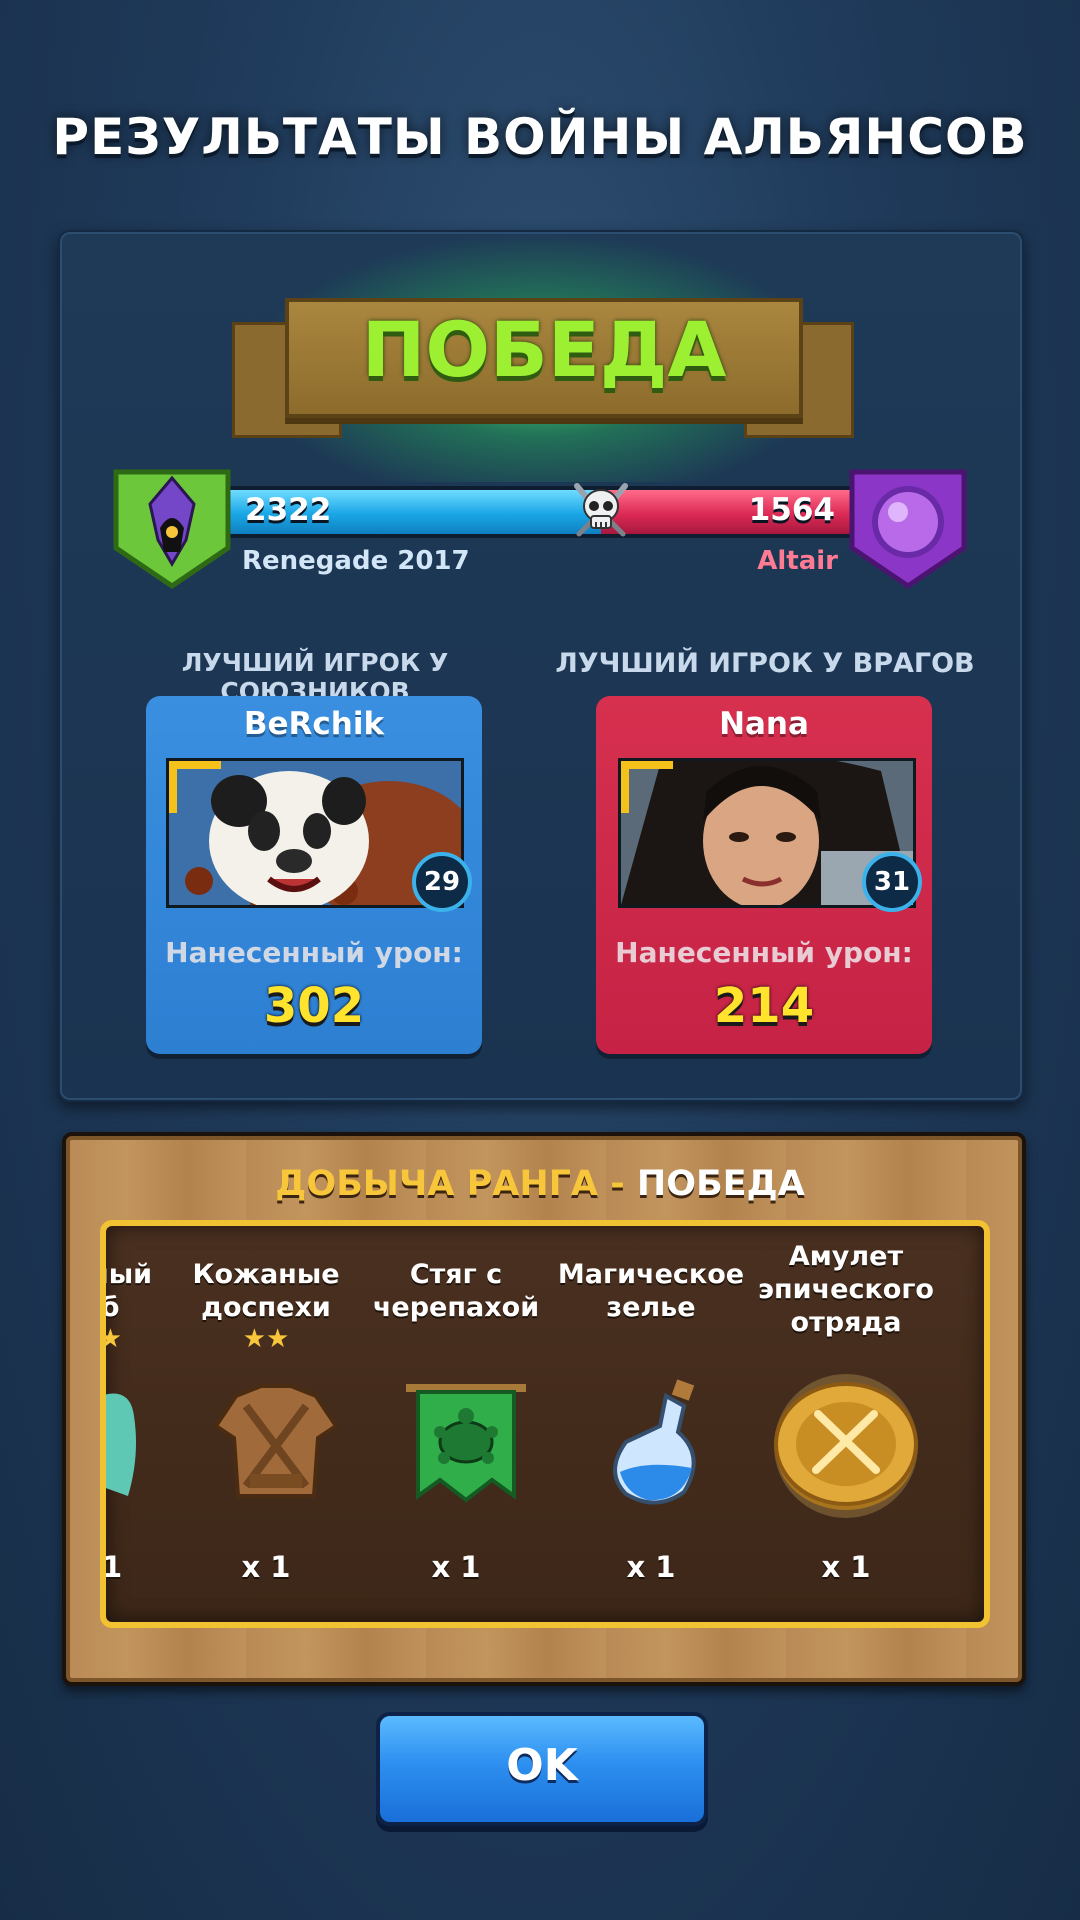 Image resolution: width=1080 pixels, height=1920 pixels. What do you see at coordinates (846, 1446) in the screenshot?
I see `amulet-icon` at bounding box center [846, 1446].